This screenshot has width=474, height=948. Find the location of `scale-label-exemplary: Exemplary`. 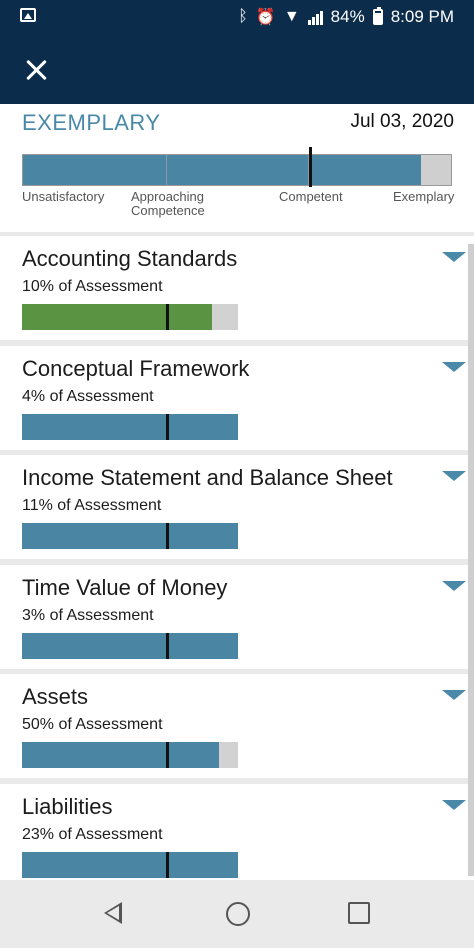

scale-label-exemplary: Exemplary is located at coordinates (424, 196).